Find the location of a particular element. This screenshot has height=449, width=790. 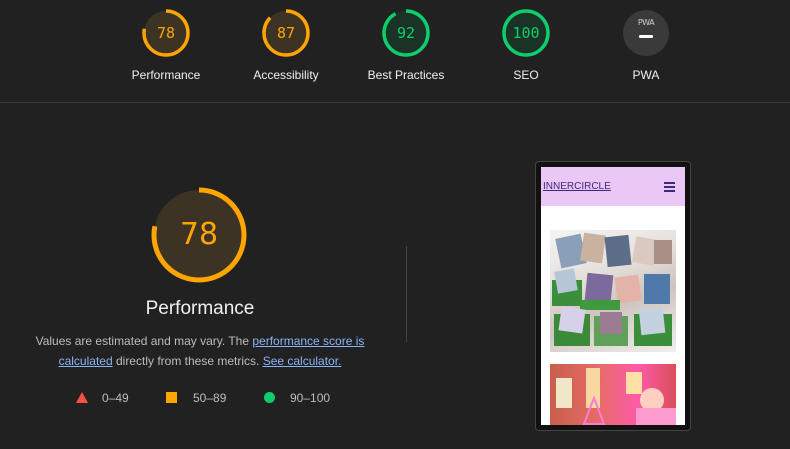

site-header: INNERCIRCLE is located at coordinates (613, 186).